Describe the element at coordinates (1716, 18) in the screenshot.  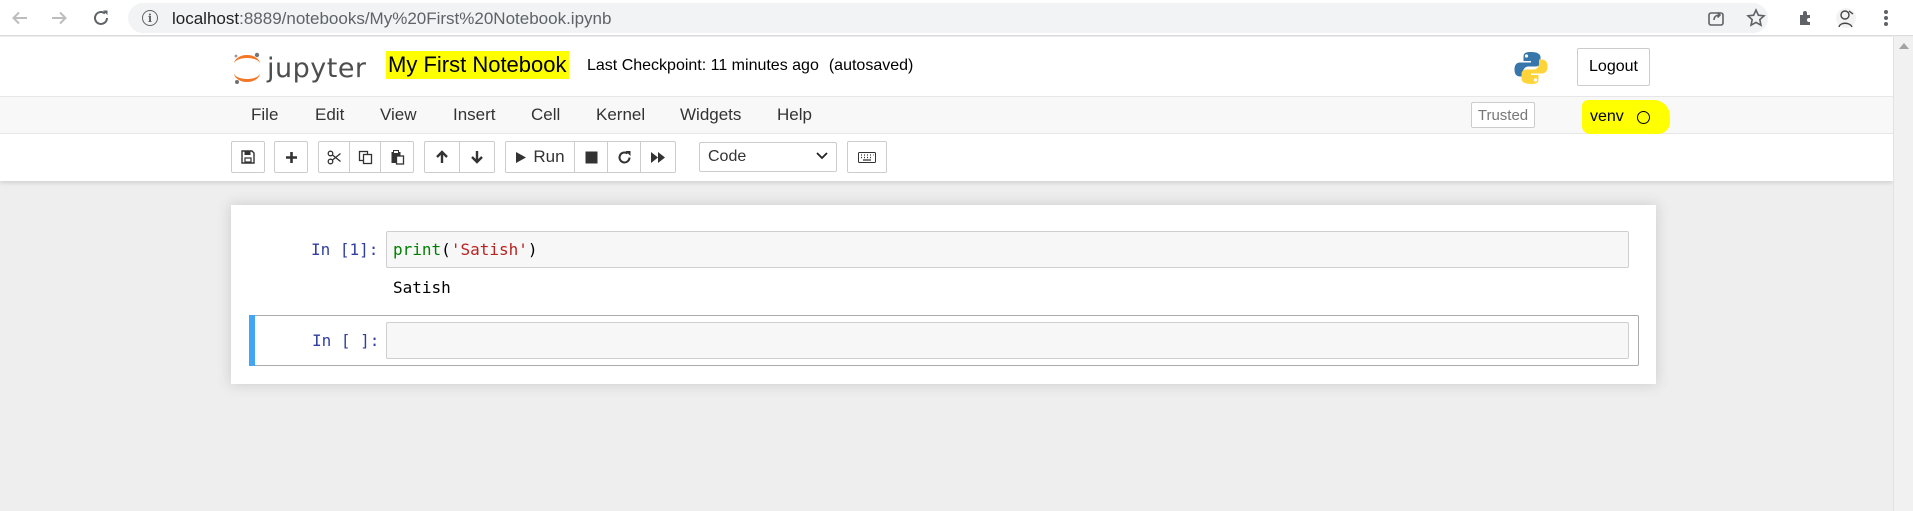
I see `share-icon` at that location.